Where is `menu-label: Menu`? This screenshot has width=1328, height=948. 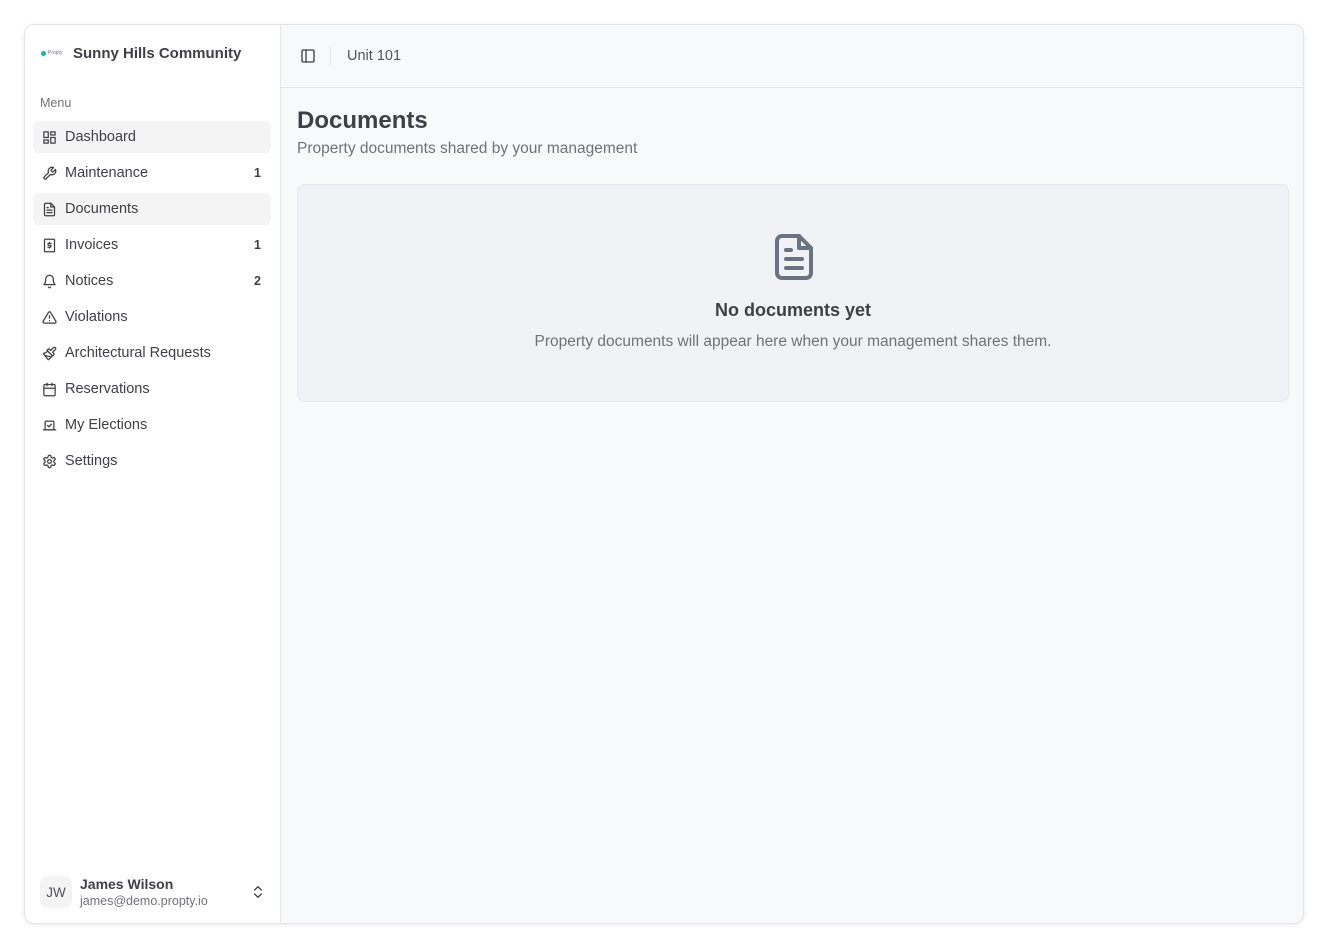 menu-label: Menu is located at coordinates (56, 103).